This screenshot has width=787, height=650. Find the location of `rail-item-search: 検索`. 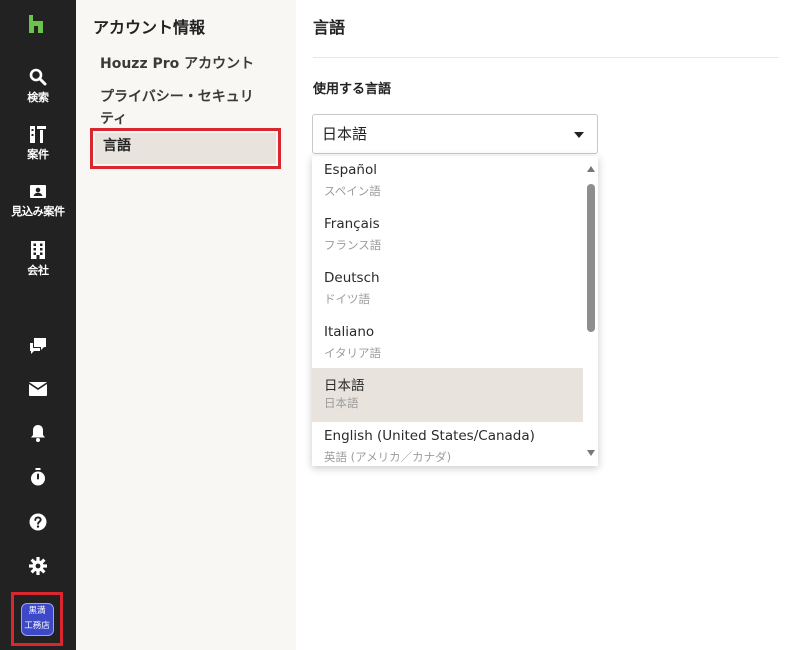

rail-item-search: 検索 is located at coordinates (38, 86).